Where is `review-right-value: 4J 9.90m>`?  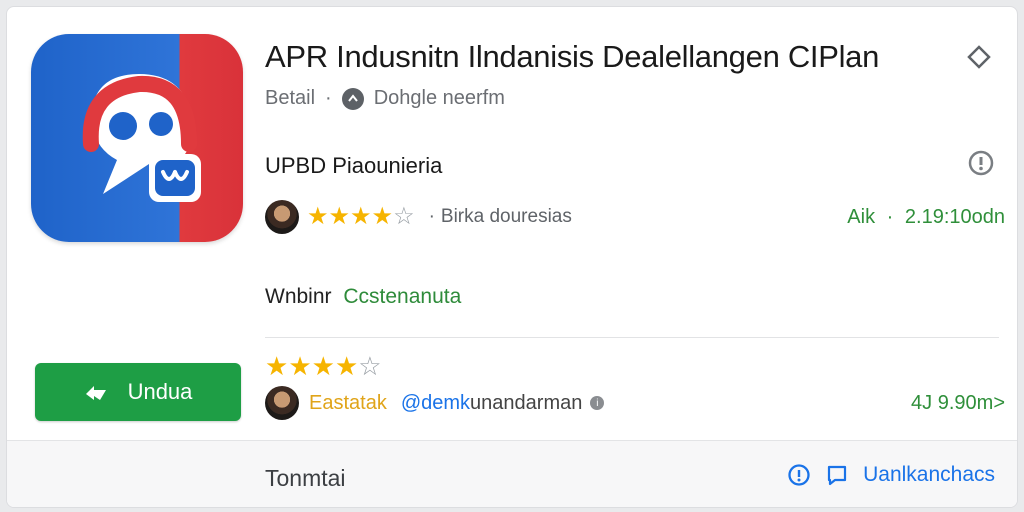 review-right-value: 4J 9.90m> is located at coordinates (958, 403).